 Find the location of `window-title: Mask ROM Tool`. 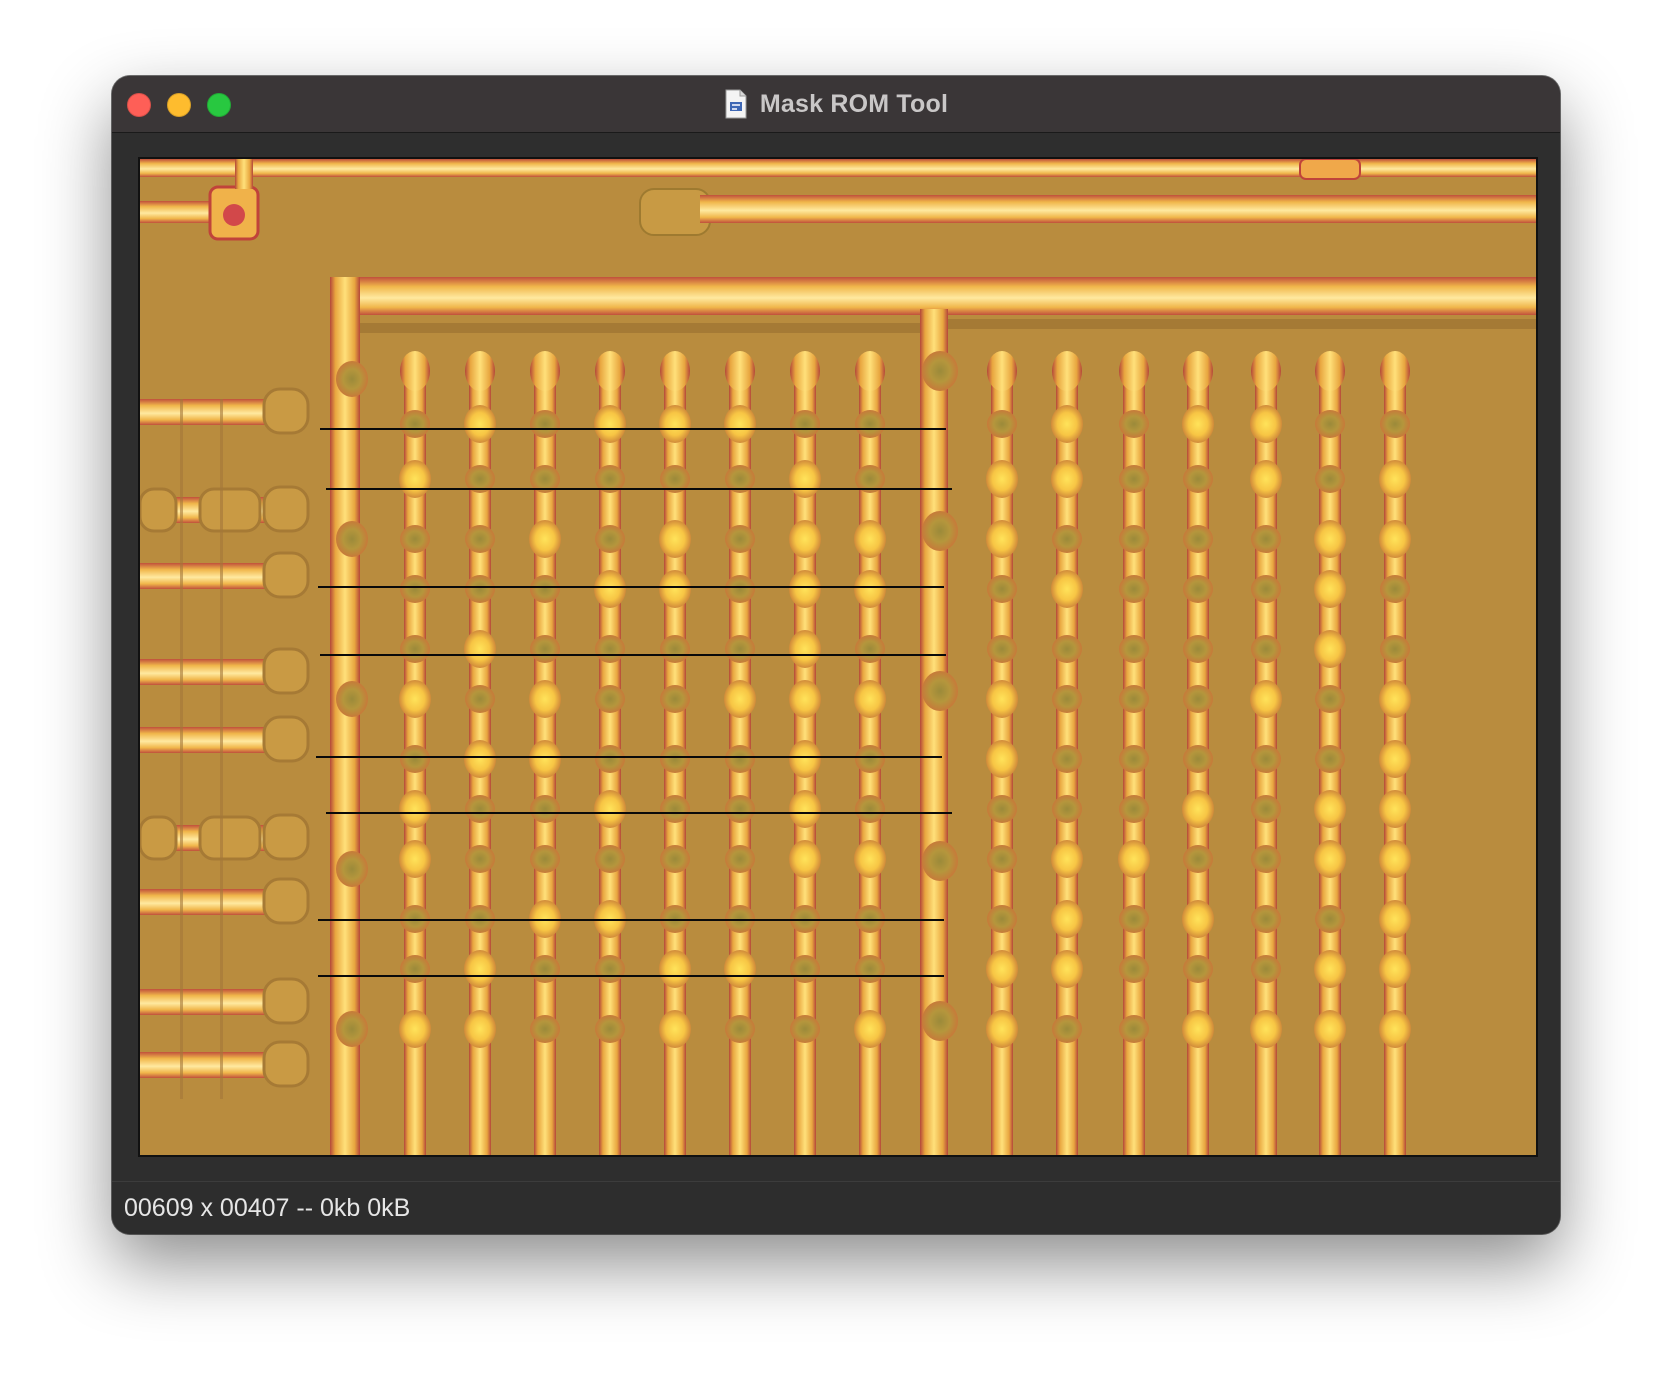

window-title: Mask ROM Tool is located at coordinates (854, 103).